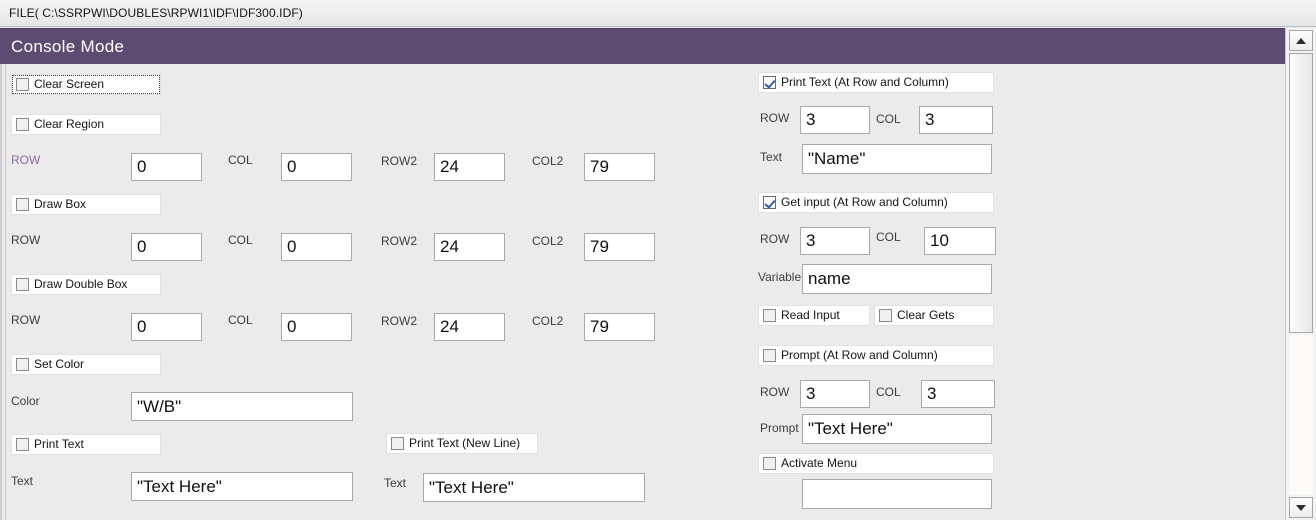  What do you see at coordinates (835, 120) in the screenshot?
I see `input-print-text-row: 3` at bounding box center [835, 120].